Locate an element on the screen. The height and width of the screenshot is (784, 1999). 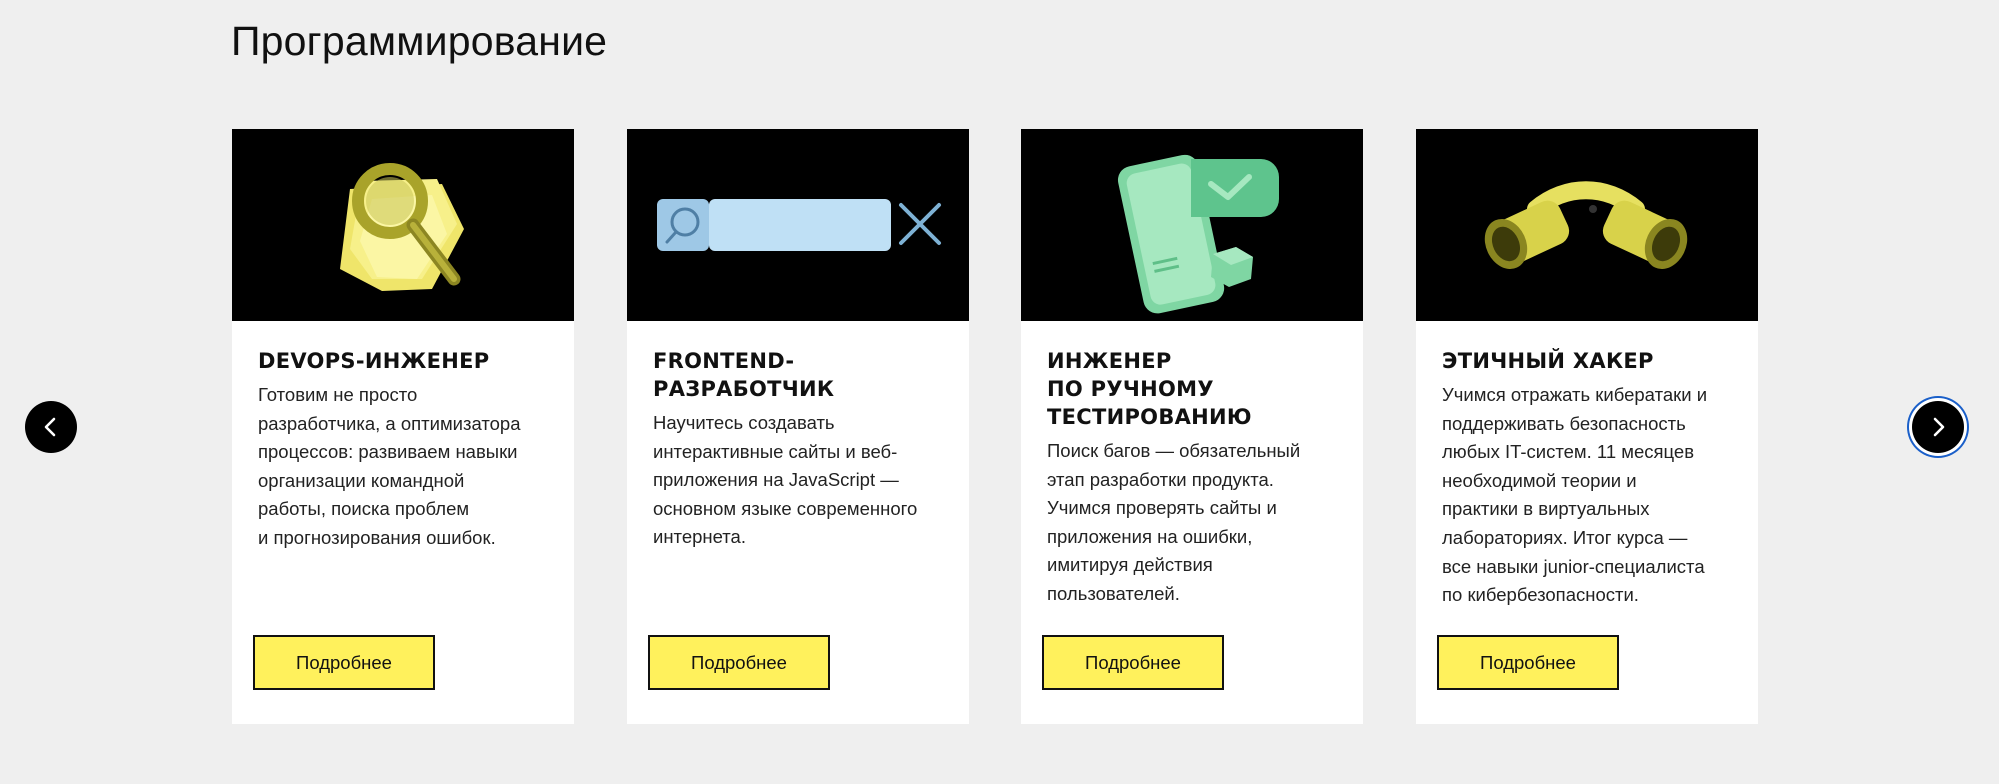
chevron-right-icon is located at coordinates (1939, 427).